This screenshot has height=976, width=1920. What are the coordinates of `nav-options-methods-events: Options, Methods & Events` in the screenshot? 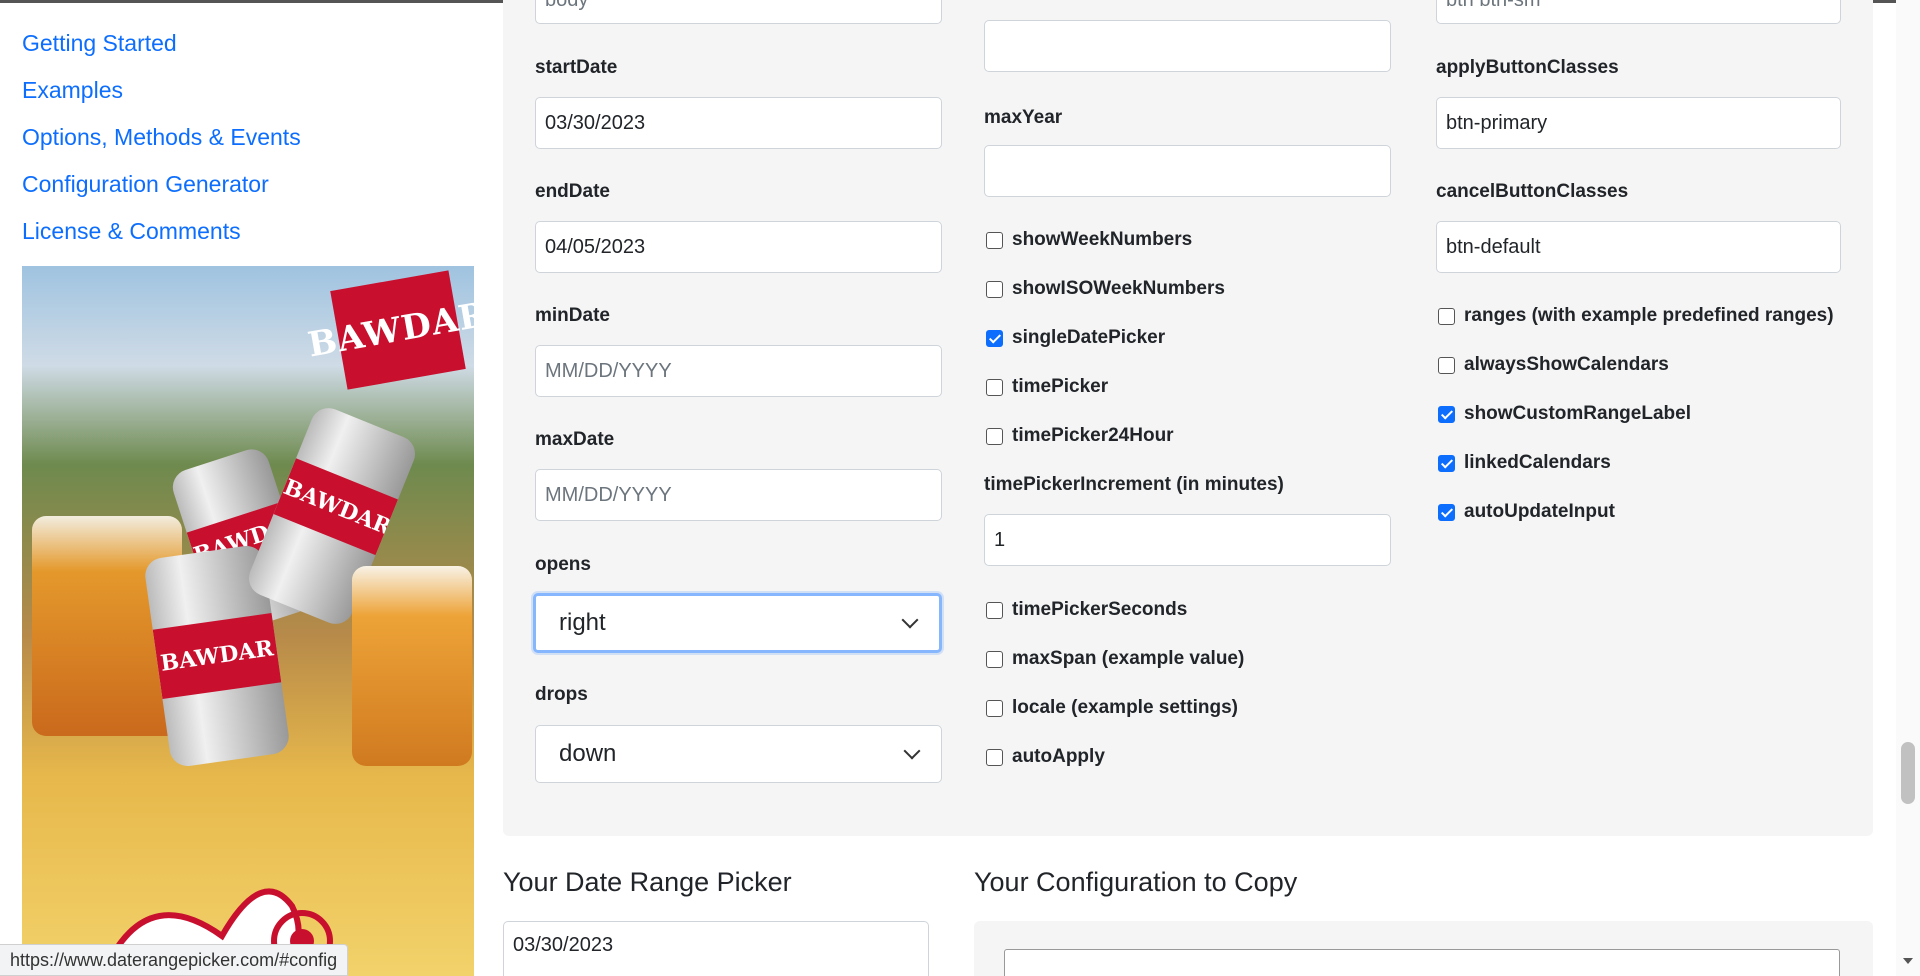 It's located at (161, 145).